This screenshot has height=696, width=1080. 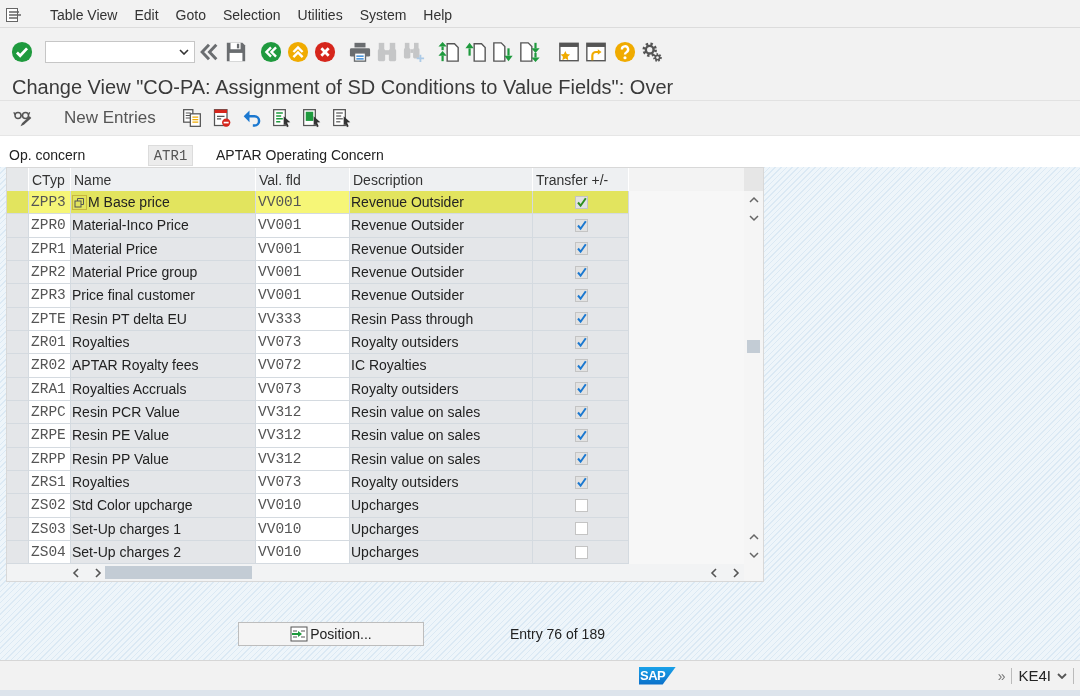 I want to click on table-cell: VV333, so click(x=303, y=318).